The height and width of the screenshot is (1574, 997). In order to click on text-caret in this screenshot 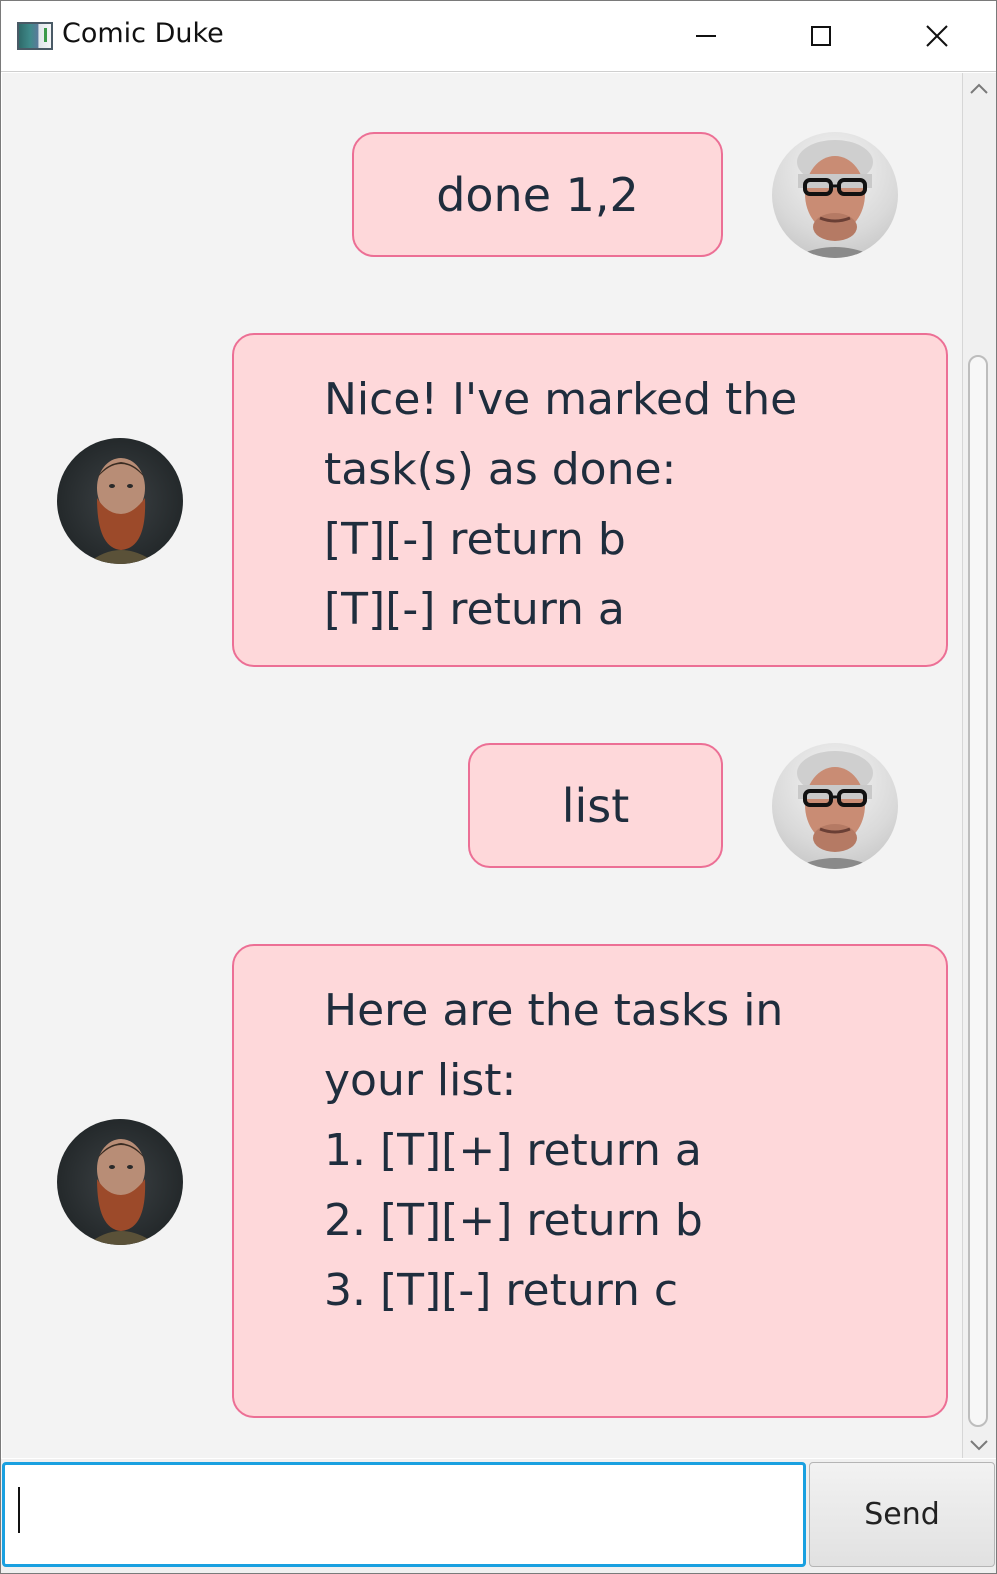, I will do `click(19, 1510)`.